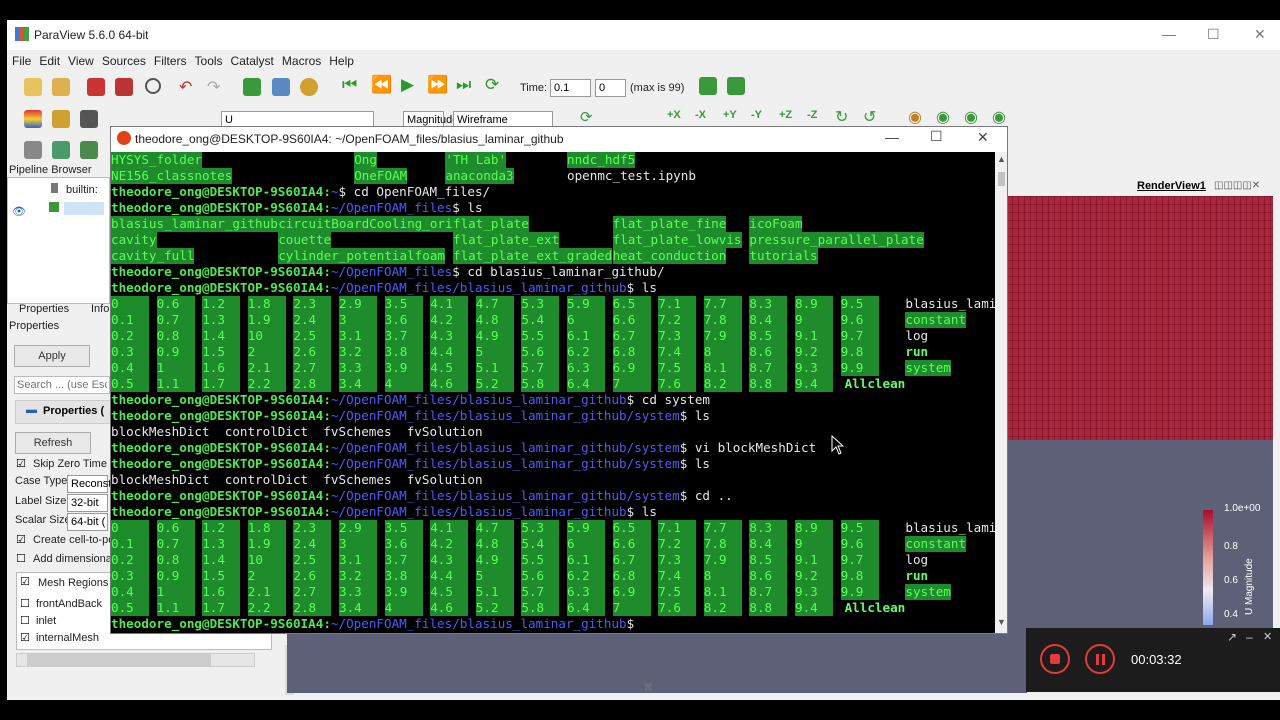 This screenshot has height=720, width=1280. Describe the element at coordinates (301, 61) in the screenshot. I see `menu-macros: Macros` at that location.